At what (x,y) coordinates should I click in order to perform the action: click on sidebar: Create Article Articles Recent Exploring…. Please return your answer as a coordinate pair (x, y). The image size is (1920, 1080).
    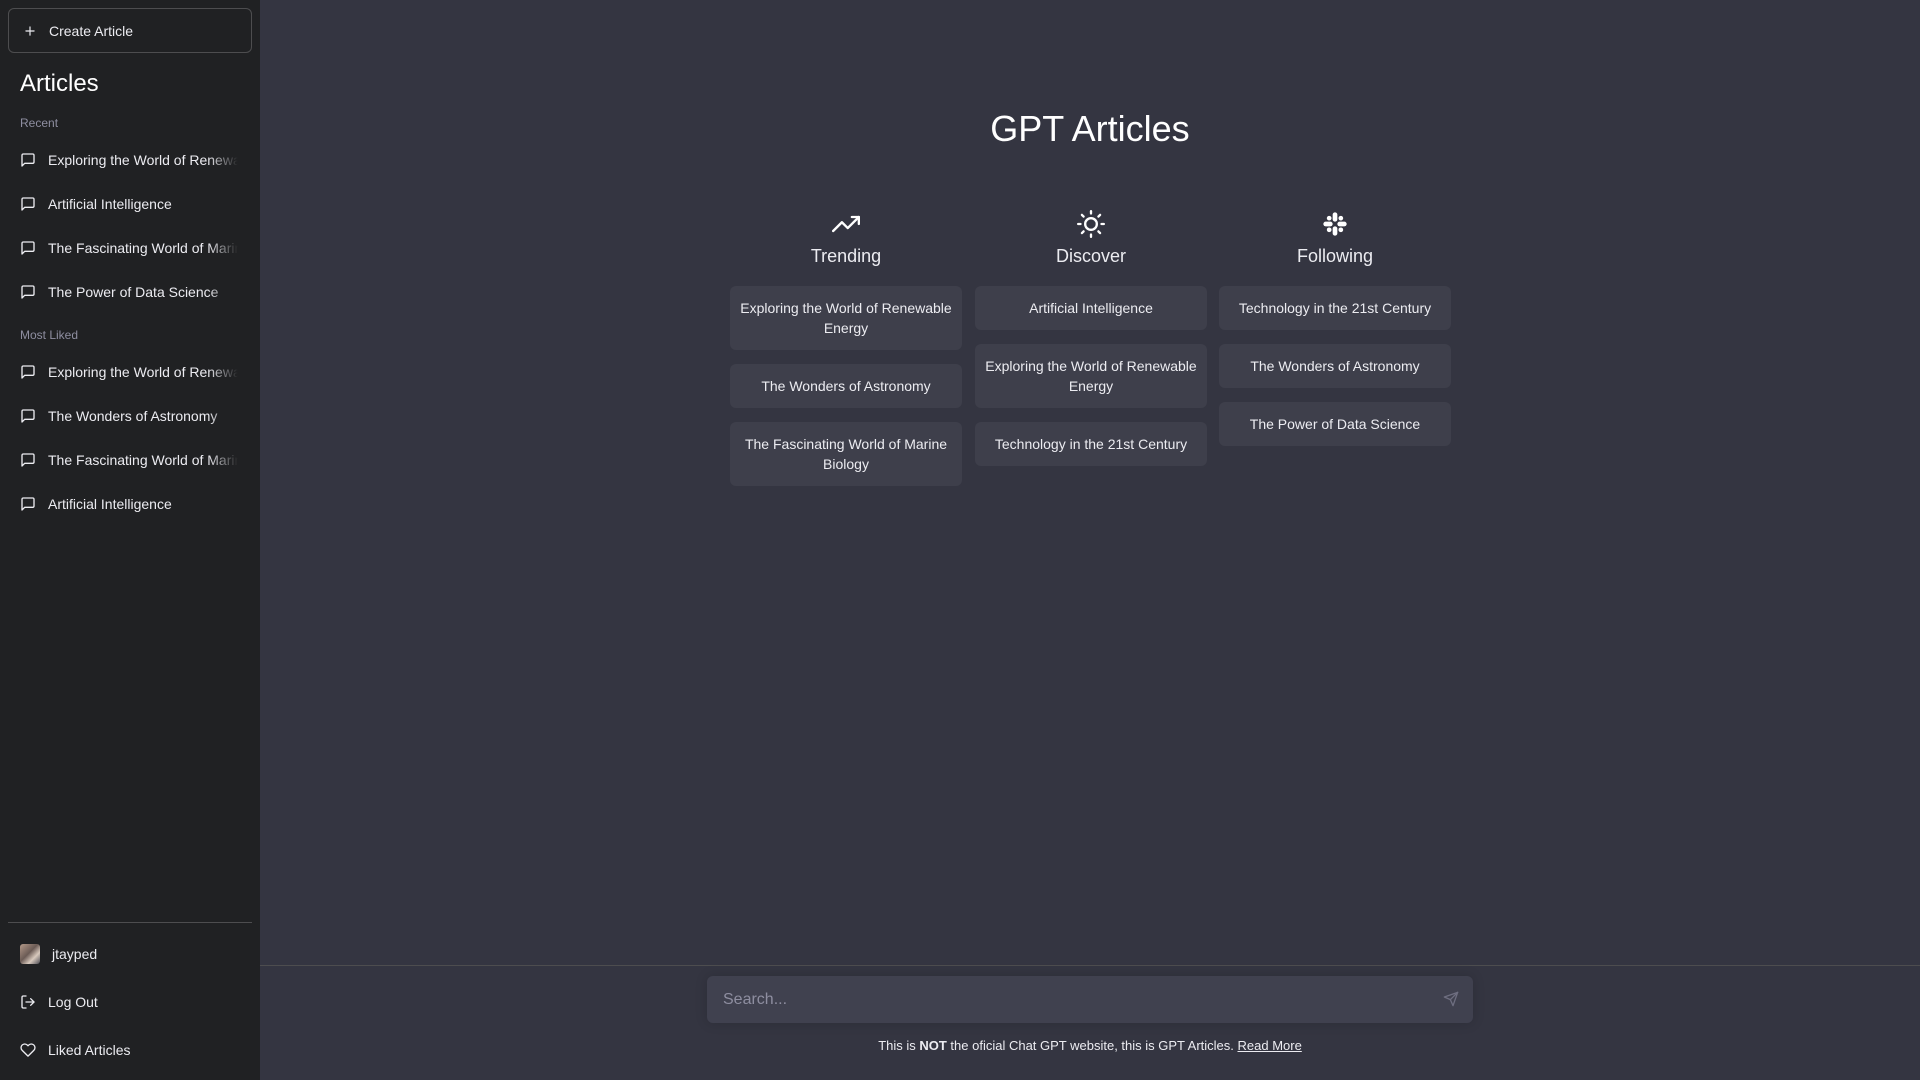
    Looking at the image, I should click on (130, 540).